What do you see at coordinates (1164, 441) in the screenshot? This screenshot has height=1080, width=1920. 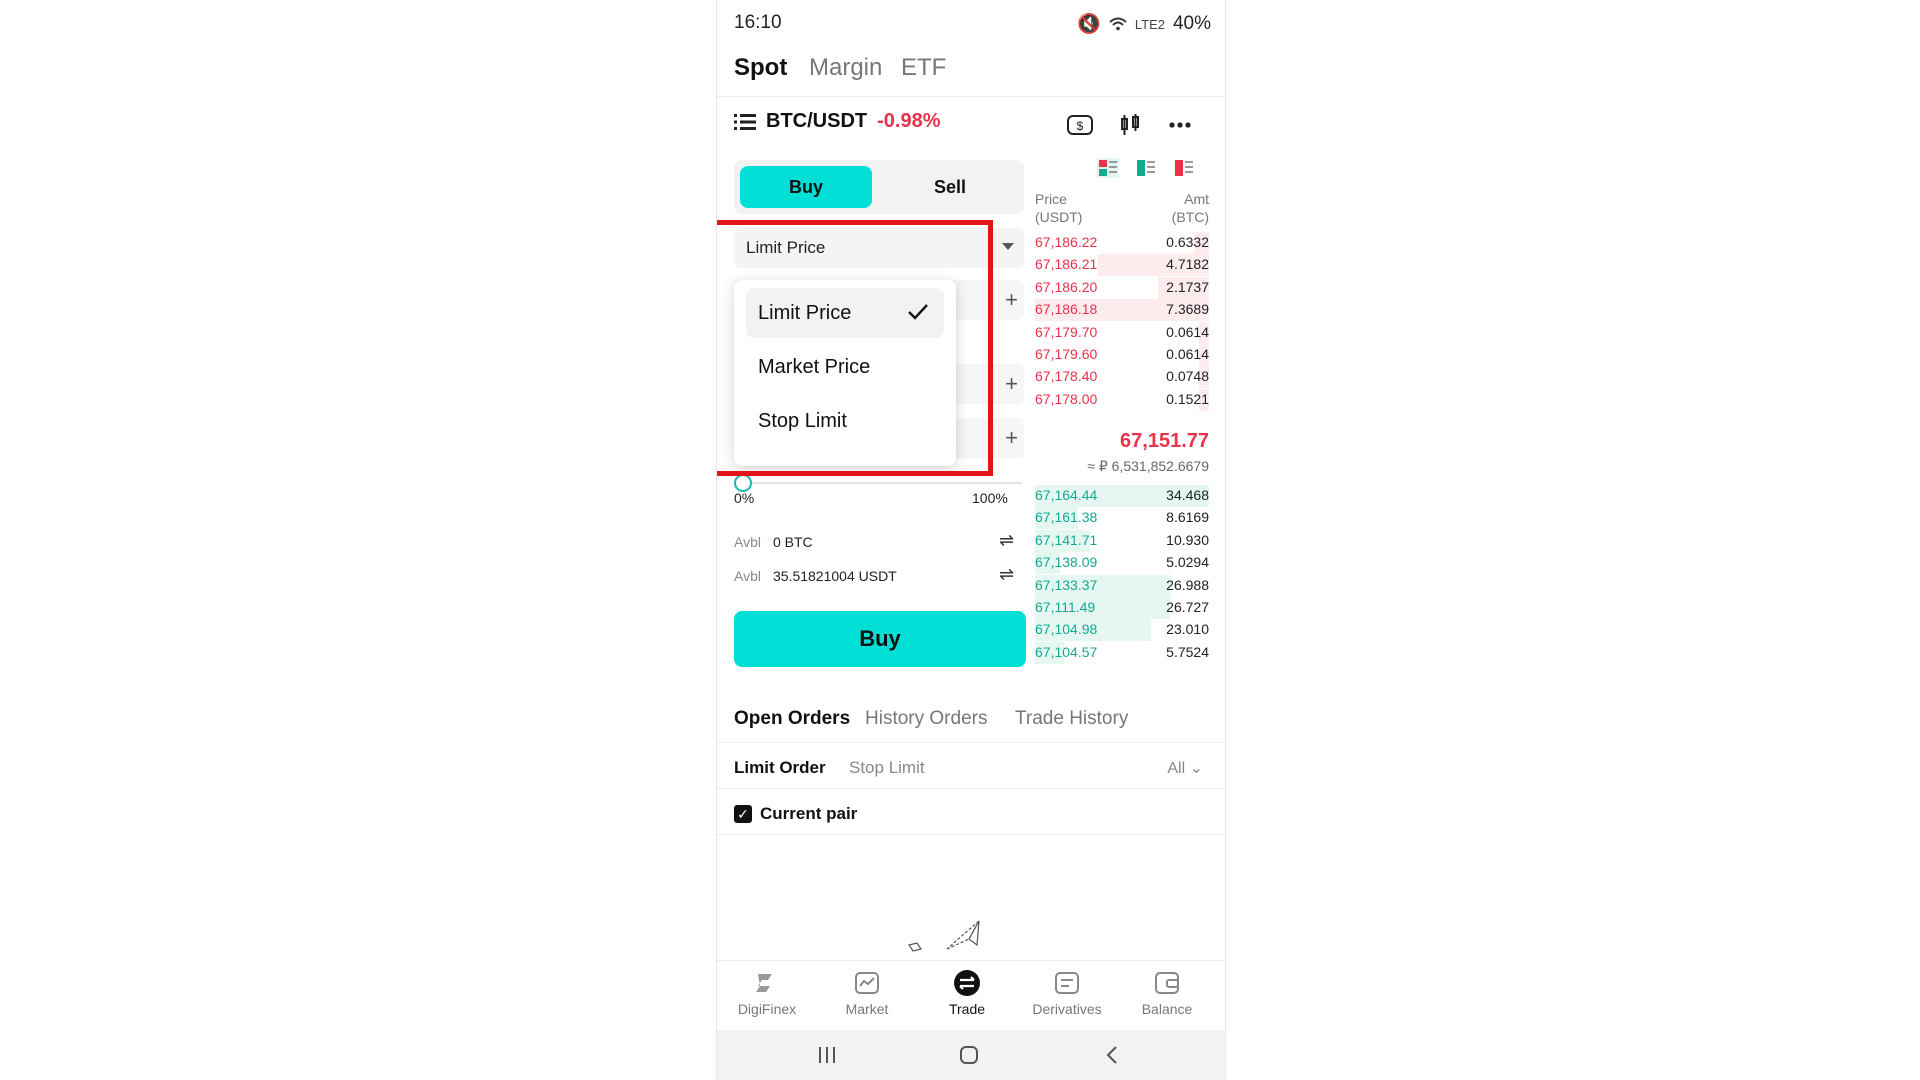 I see `last-price: 67,151.77` at bounding box center [1164, 441].